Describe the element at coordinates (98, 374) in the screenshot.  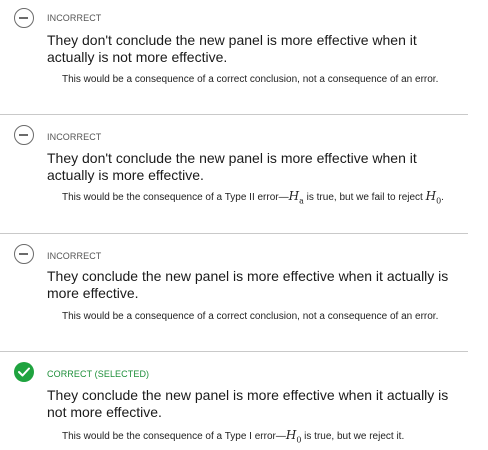
I see `status-label: CORRECT (SELECTED)` at that location.